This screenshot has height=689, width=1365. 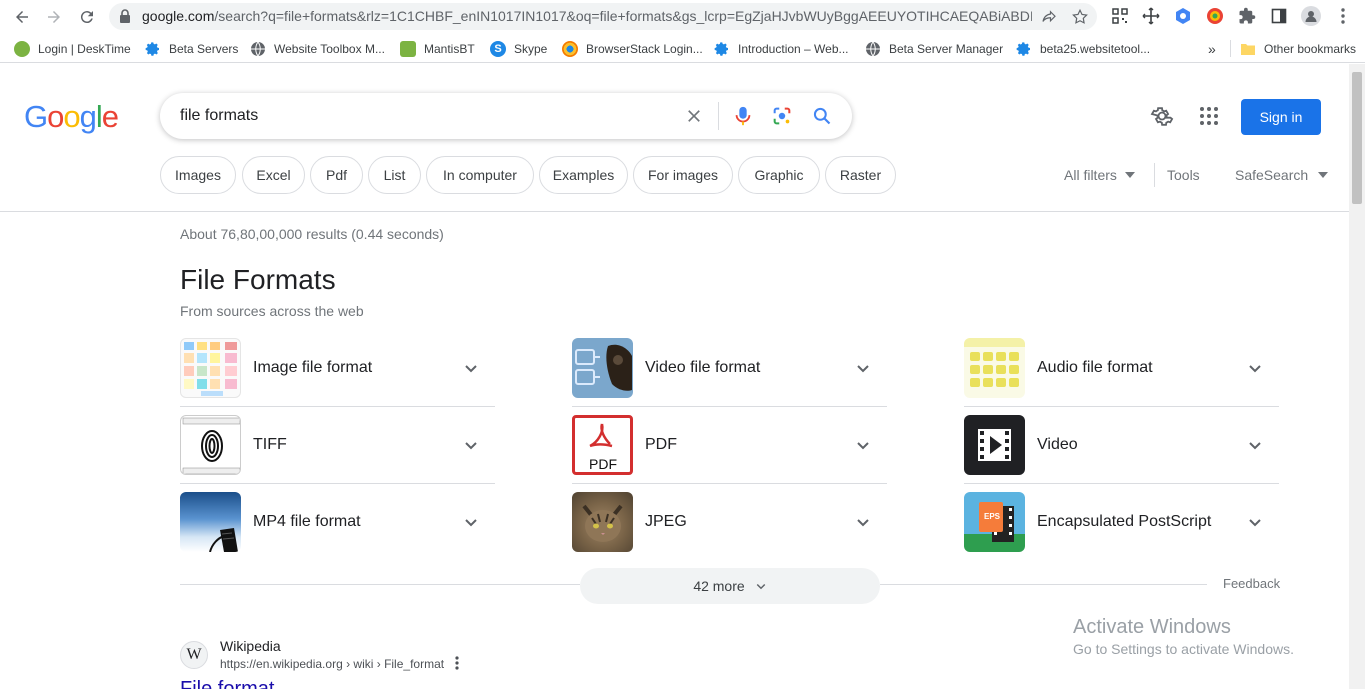 What do you see at coordinates (1120, 16) in the screenshot?
I see `qr-extension-icon` at bounding box center [1120, 16].